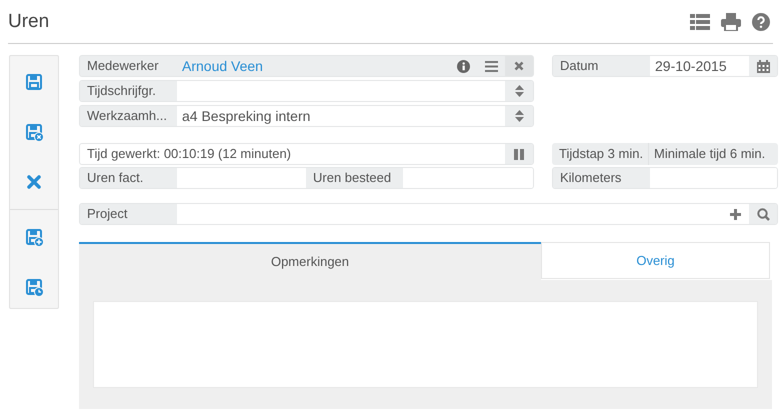  I want to click on save-remove-icon, so click(34, 132).